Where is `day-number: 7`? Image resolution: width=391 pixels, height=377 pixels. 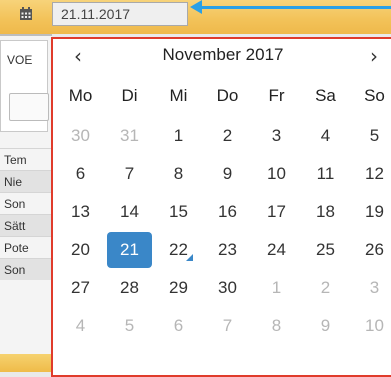 day-number: 7 is located at coordinates (129, 173).